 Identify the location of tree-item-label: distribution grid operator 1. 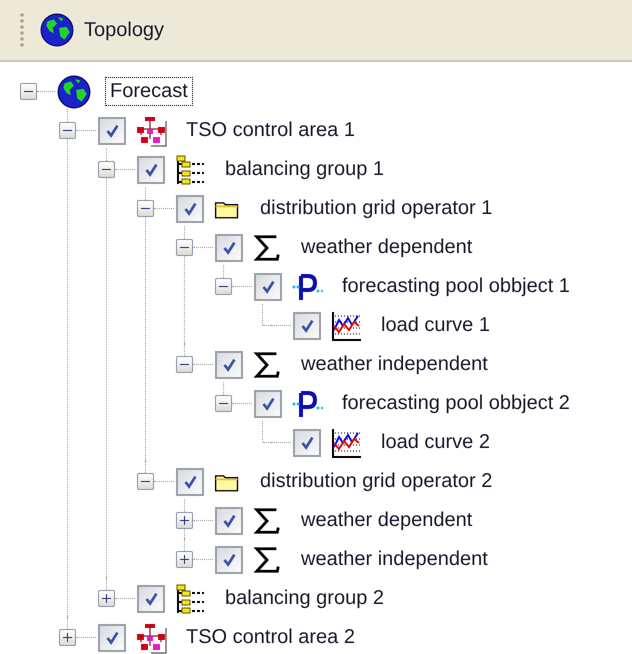
(376, 208).